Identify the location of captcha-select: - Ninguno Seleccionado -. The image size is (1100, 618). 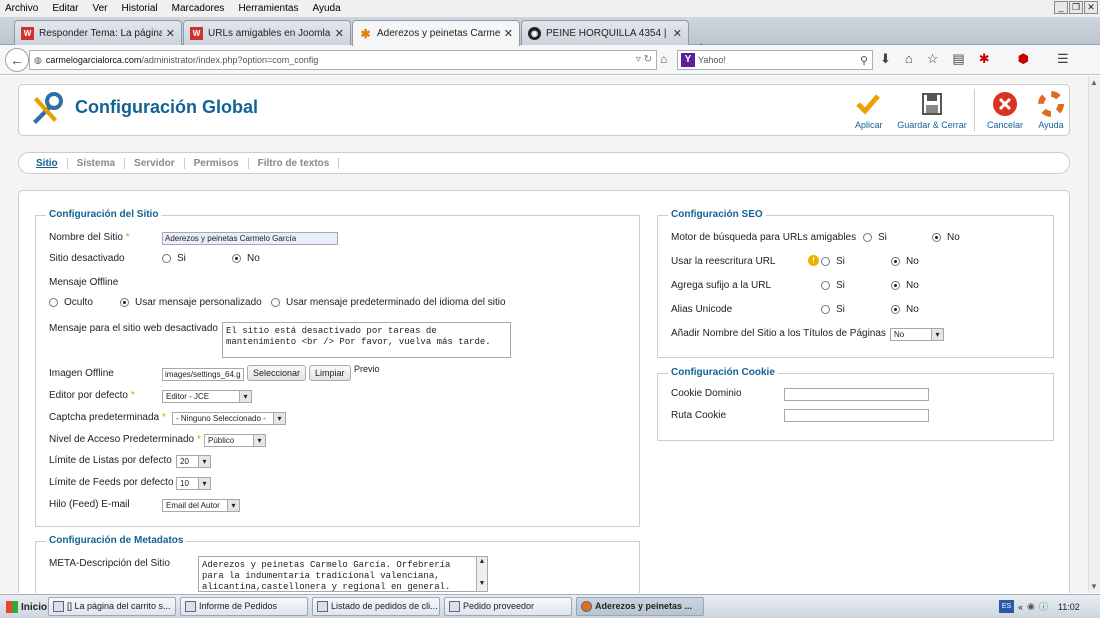
(229, 418).